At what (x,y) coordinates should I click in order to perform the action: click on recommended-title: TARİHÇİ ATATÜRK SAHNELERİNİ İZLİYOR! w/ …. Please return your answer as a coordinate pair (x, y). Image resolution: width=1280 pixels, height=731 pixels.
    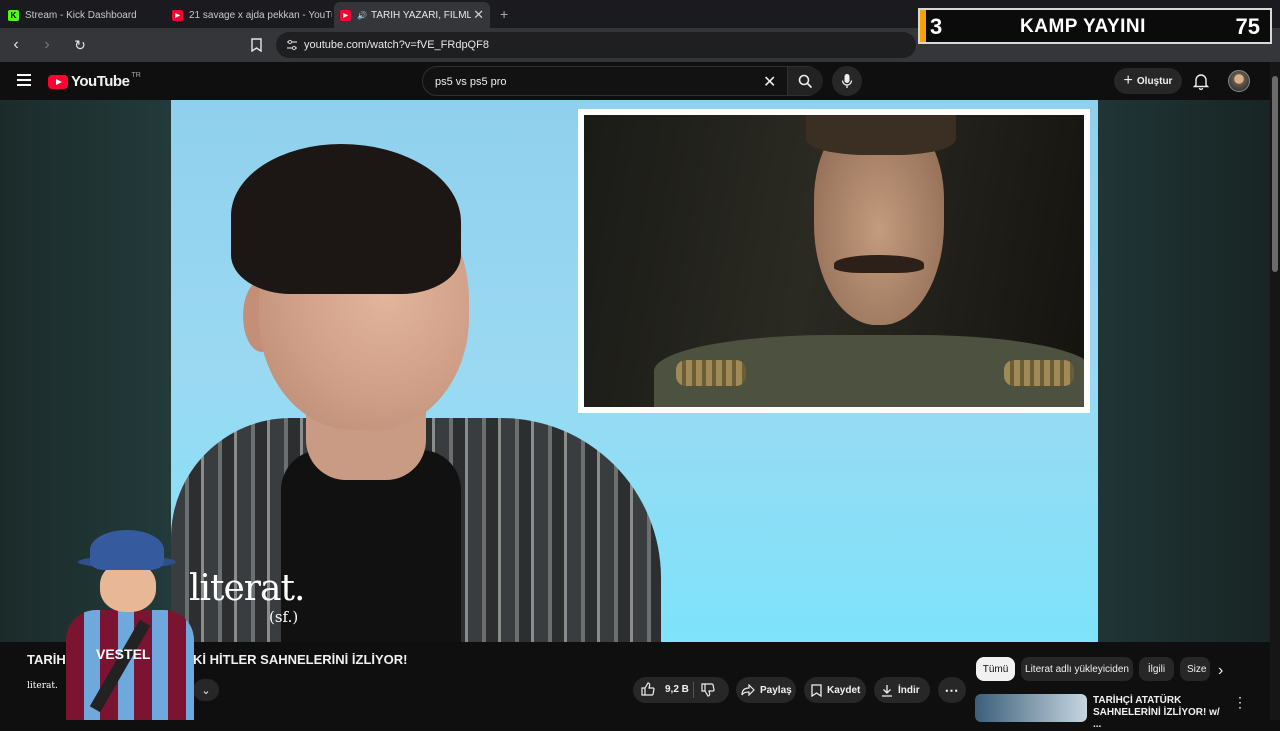
    Looking at the image, I should click on (1158, 713).